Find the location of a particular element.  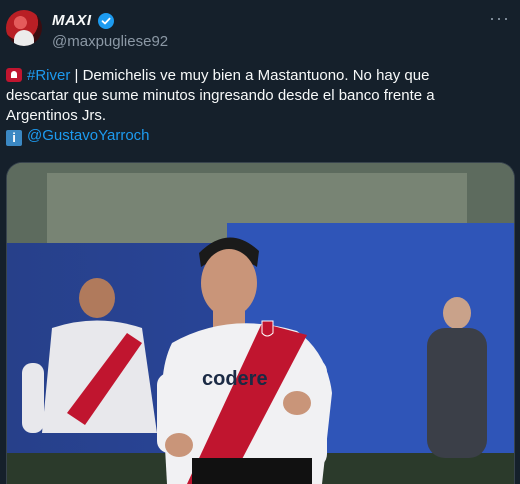

hashtag-link: #River is located at coordinates (48, 75).